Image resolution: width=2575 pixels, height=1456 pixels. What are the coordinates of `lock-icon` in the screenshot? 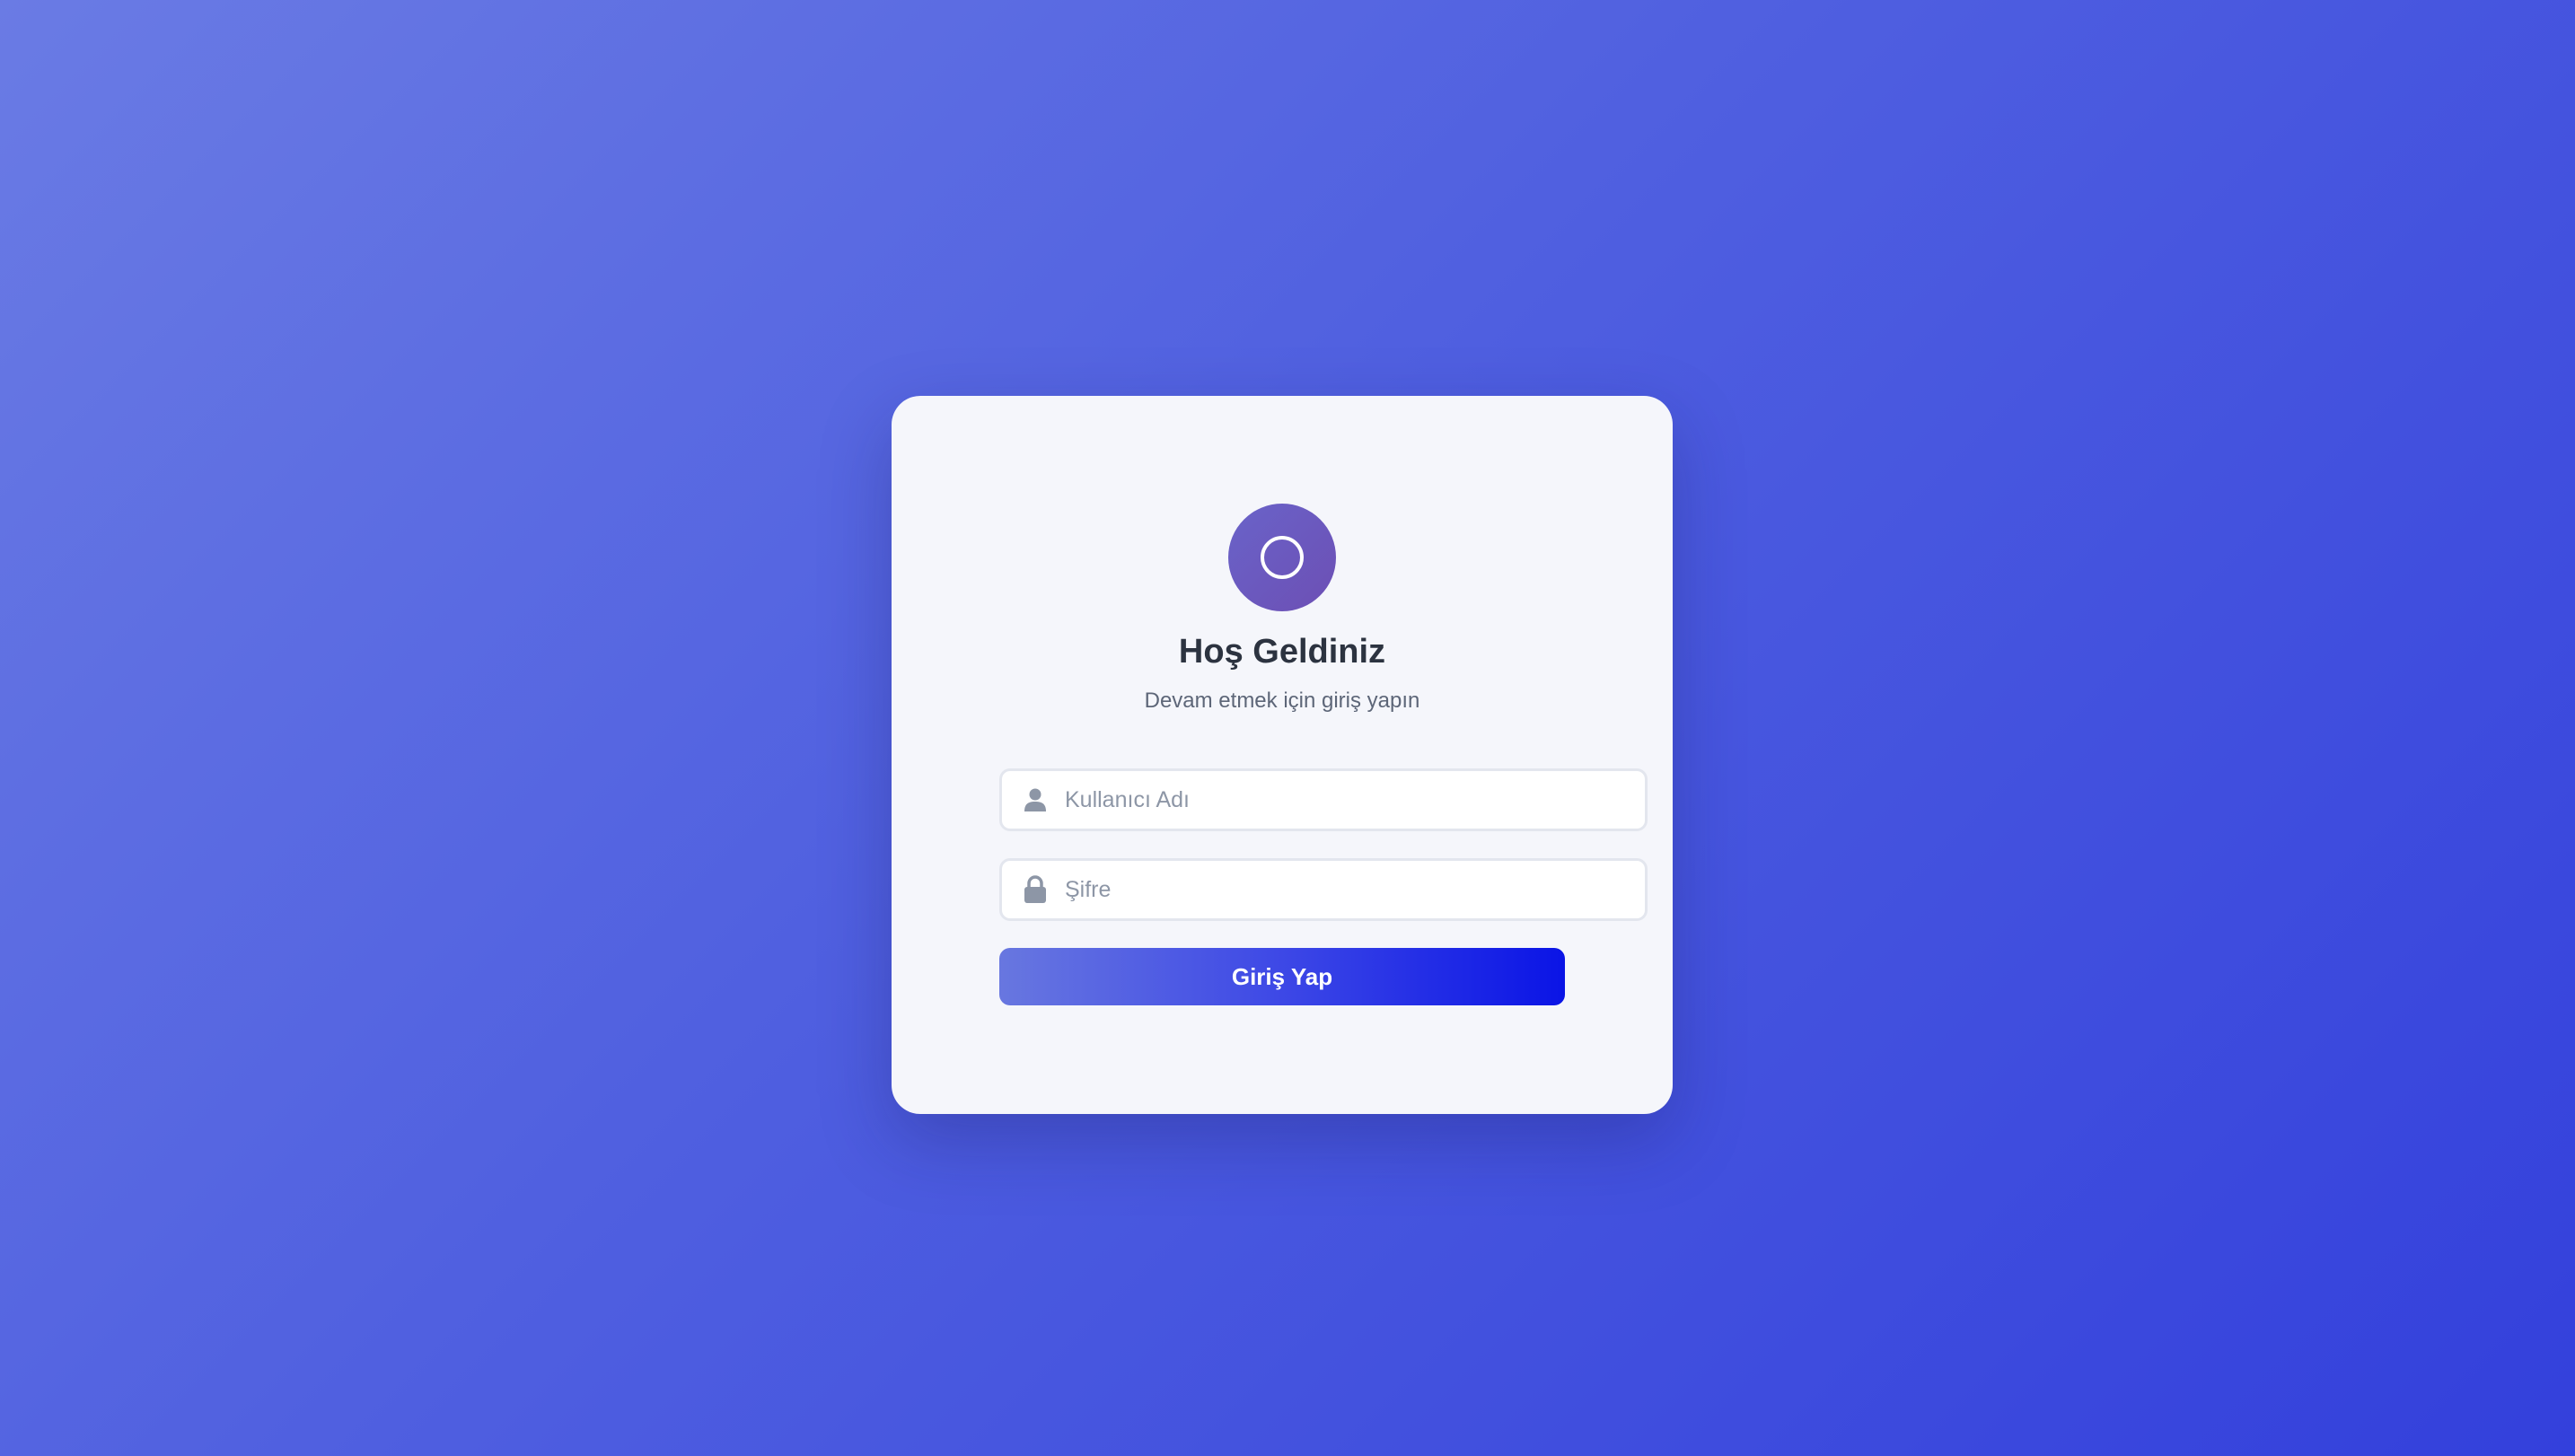 It's located at (1036, 889).